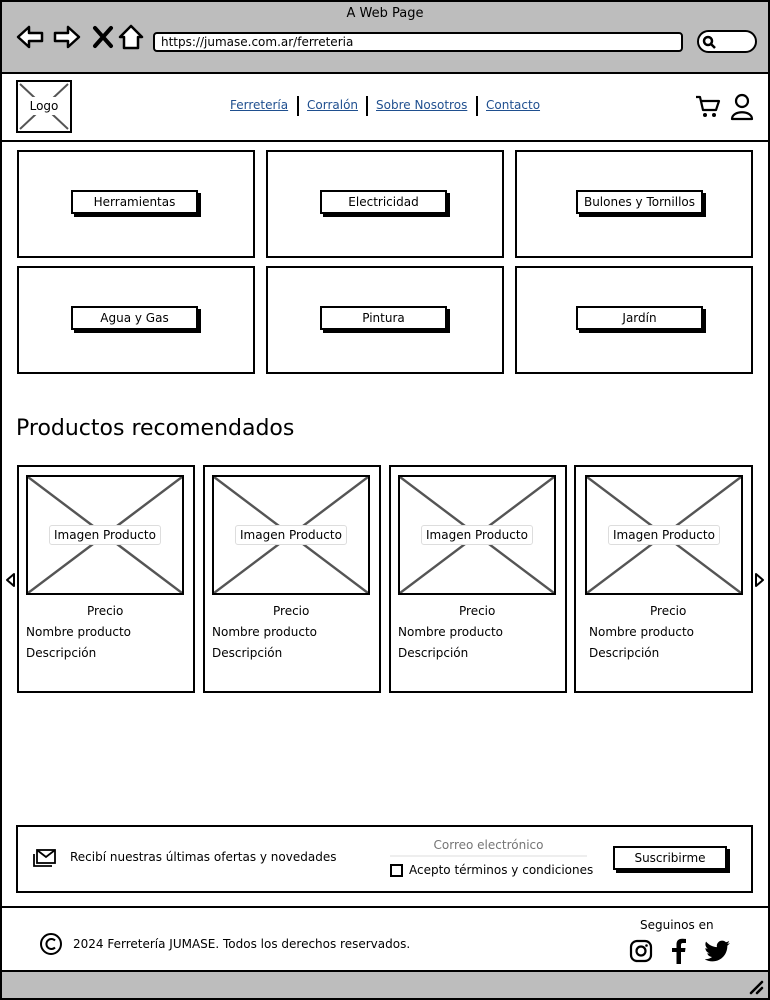 The width and height of the screenshot is (770, 1000). What do you see at coordinates (727, 41) in the screenshot?
I see `browser-search-field` at bounding box center [727, 41].